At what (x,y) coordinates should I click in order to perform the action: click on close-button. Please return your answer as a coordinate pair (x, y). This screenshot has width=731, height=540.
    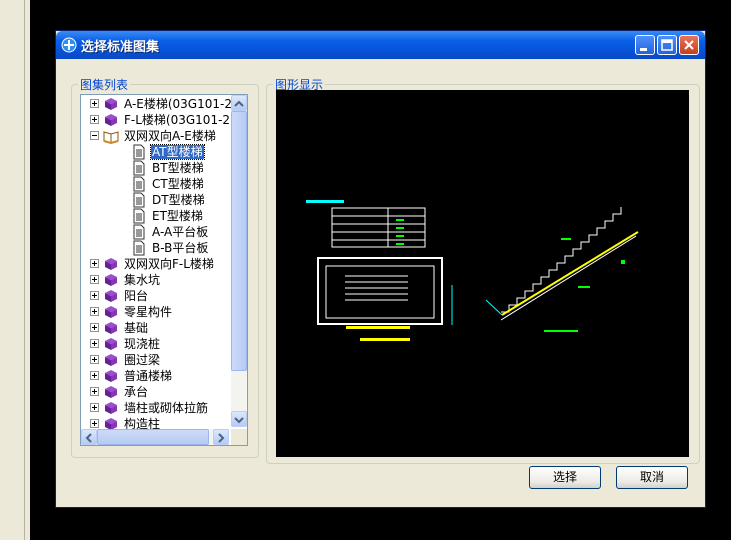
    Looking at the image, I should click on (689, 45).